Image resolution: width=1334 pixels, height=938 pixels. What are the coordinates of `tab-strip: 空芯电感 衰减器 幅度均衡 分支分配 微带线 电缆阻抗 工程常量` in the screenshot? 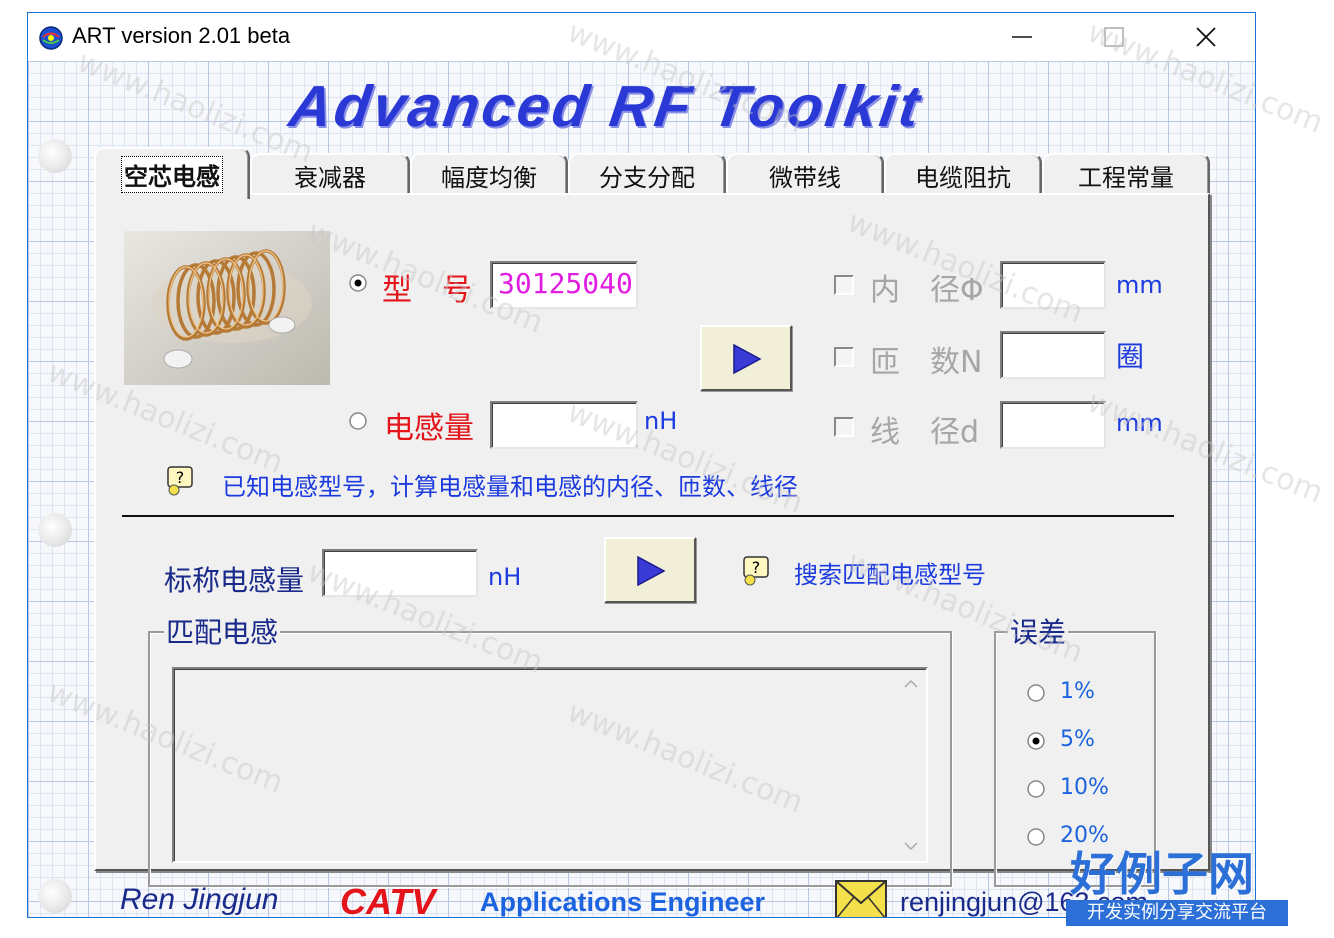 It's located at (654, 173).